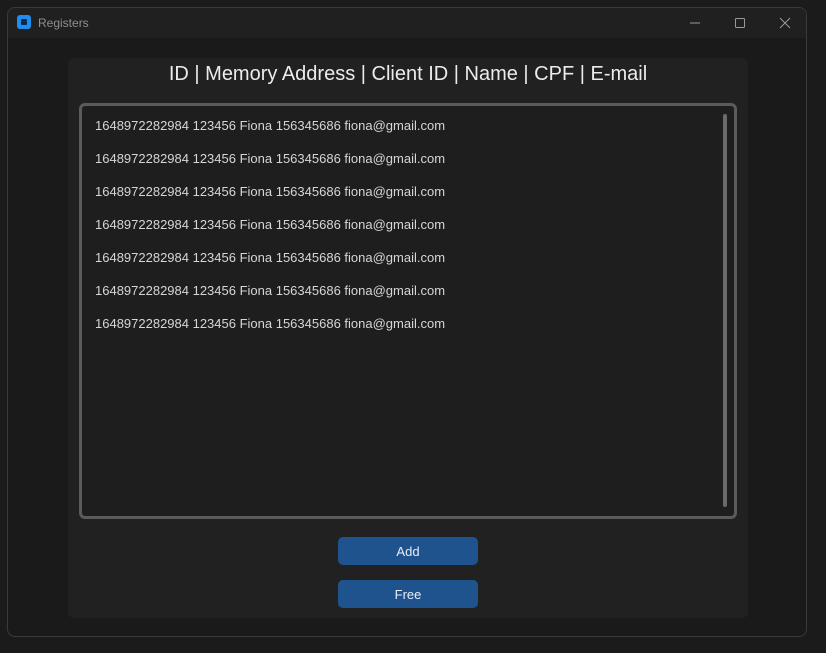  What do you see at coordinates (63, 23) in the screenshot?
I see `window-title: Registers` at bounding box center [63, 23].